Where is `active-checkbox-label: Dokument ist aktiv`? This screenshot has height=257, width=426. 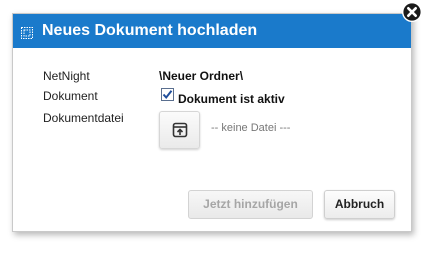 active-checkbox-label: Dokument ist aktiv is located at coordinates (231, 99).